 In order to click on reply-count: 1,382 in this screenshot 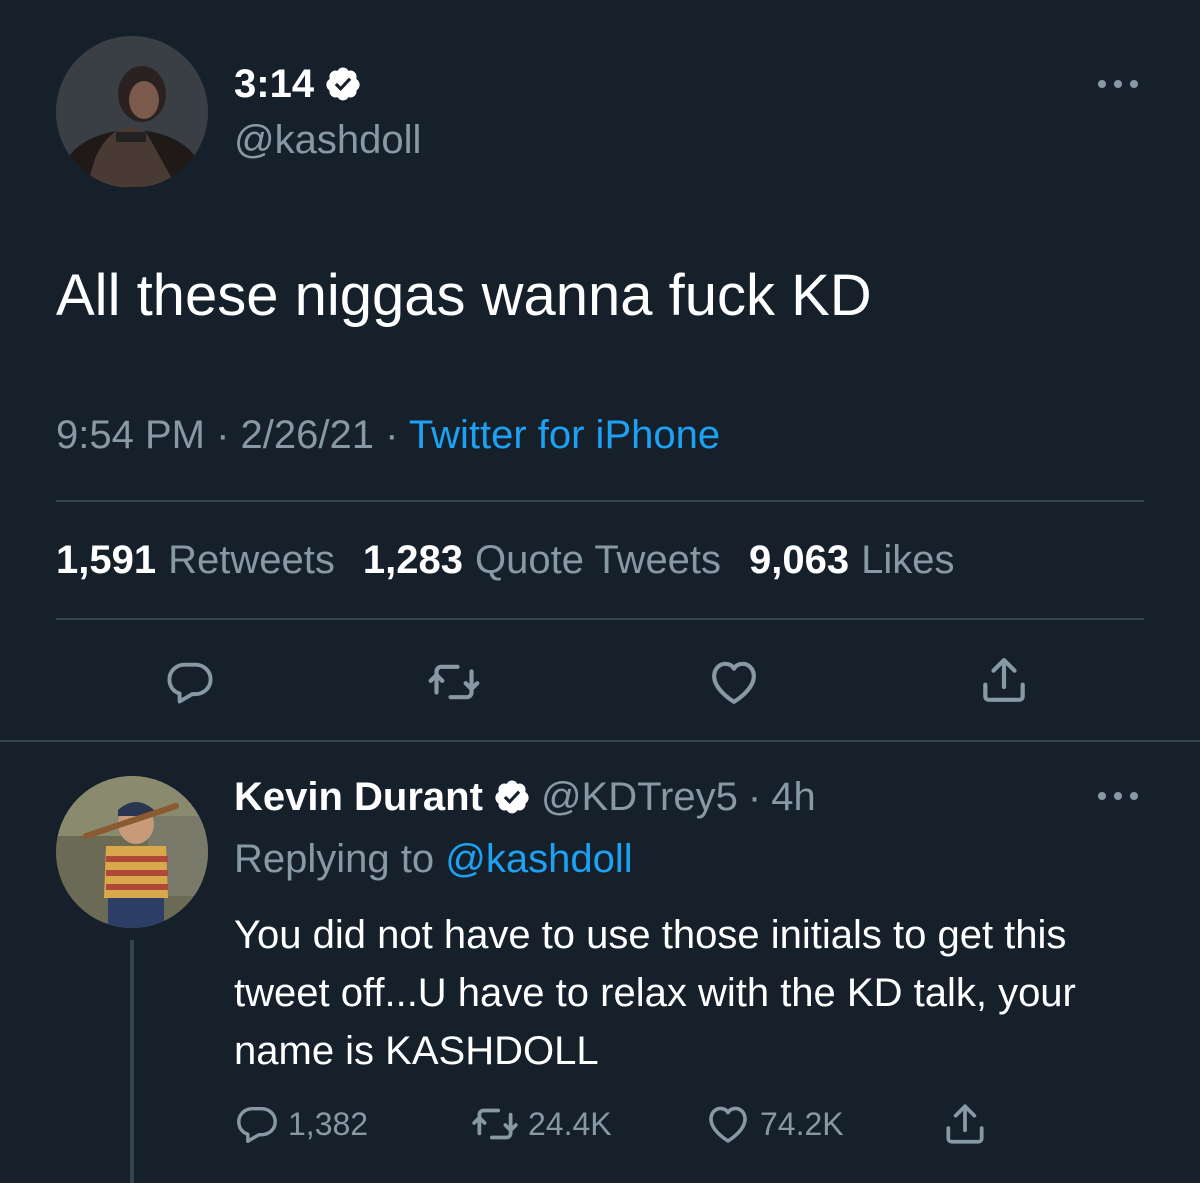, I will do `click(328, 1123)`.